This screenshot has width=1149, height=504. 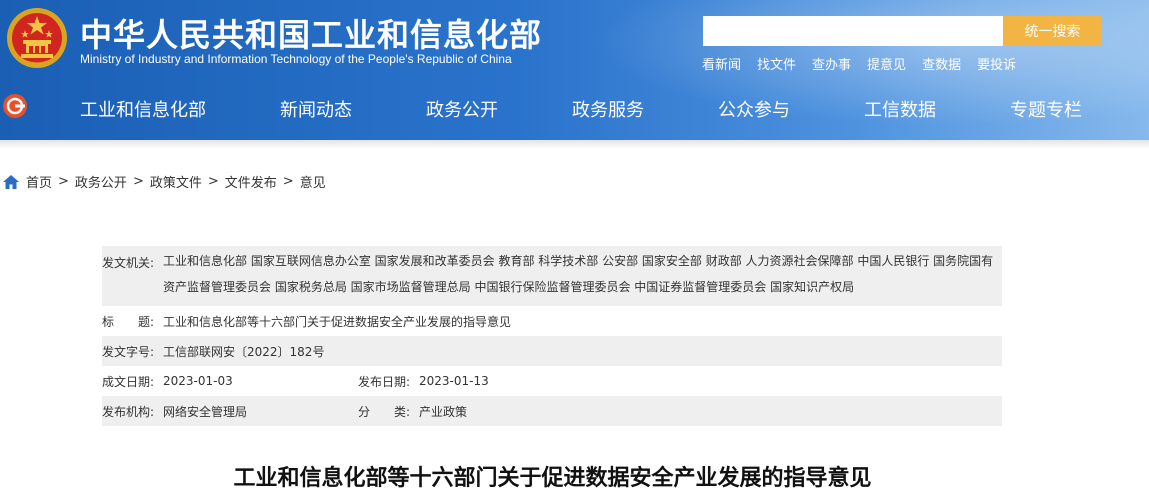 I want to click on main-nav: 工业和信息化部 新闻动态 政务公开 政务服务 公众参与 工信数据 专题专栏, so click(x=581, y=109).